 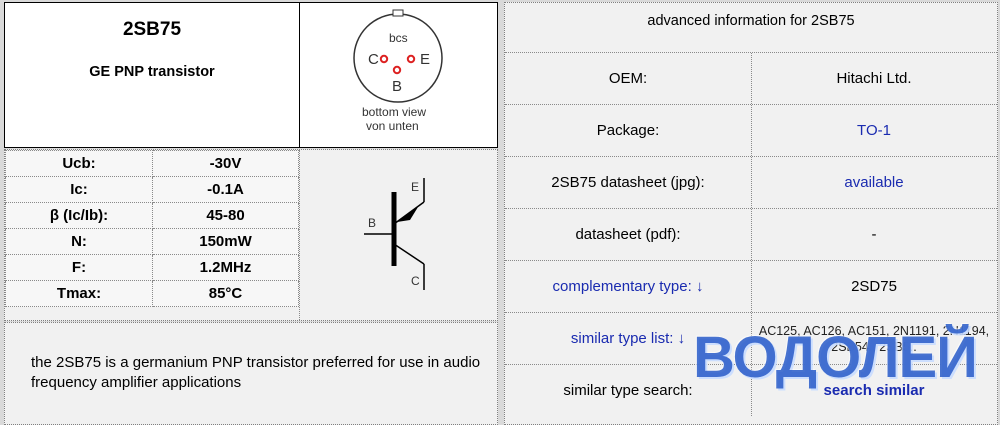 I want to click on case-tab-icon, so click(x=398, y=13).